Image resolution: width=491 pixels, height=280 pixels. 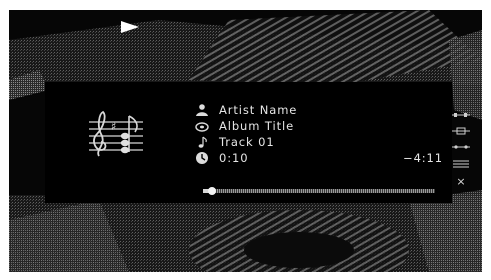 I want to click on equalizer-icon, so click(x=461, y=147).